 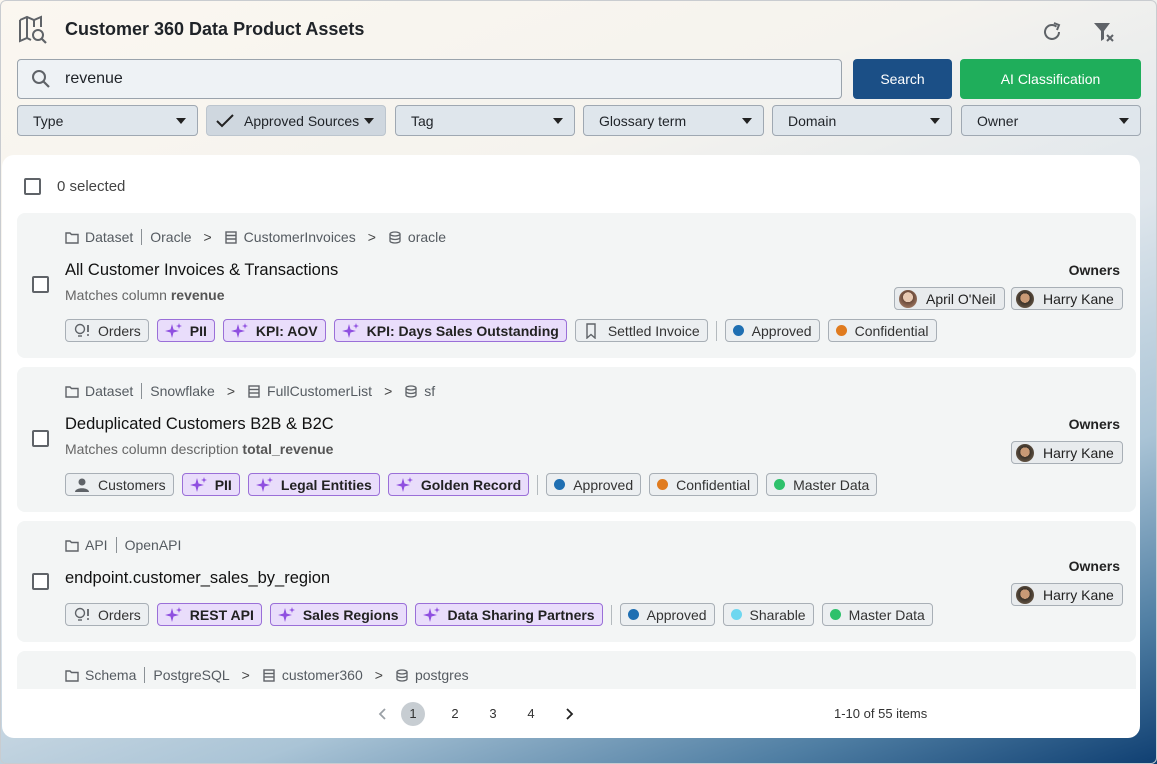 I want to click on refresh-icon, so click(x=1052, y=32).